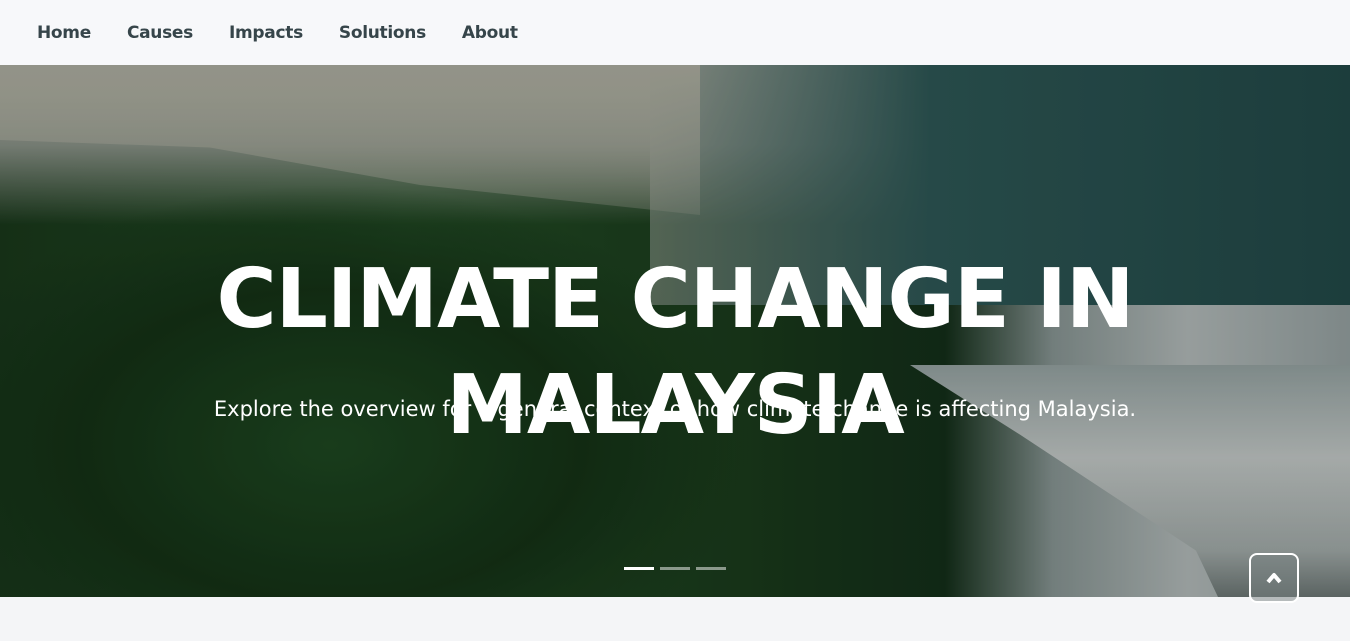 The width and height of the screenshot is (1350, 641). I want to click on nav-home: Home, so click(64, 33).